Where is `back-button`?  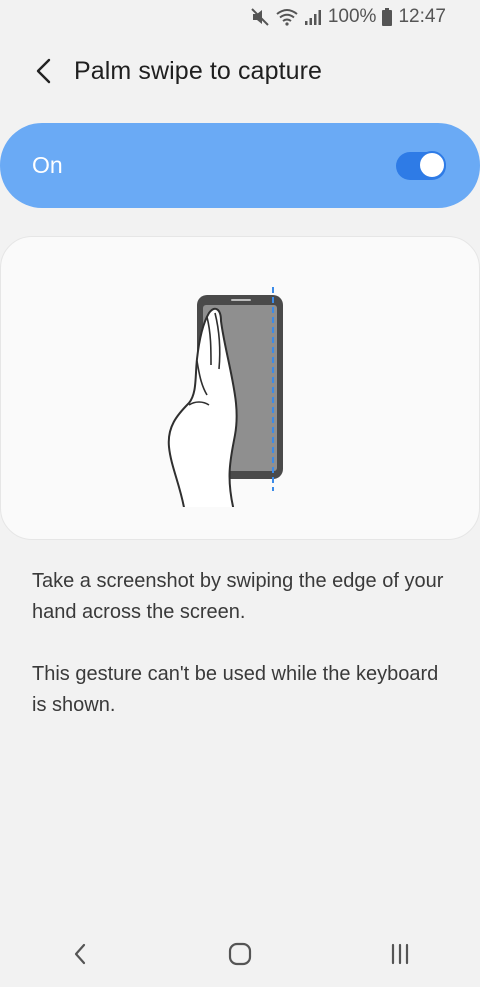 back-button is located at coordinates (44, 71).